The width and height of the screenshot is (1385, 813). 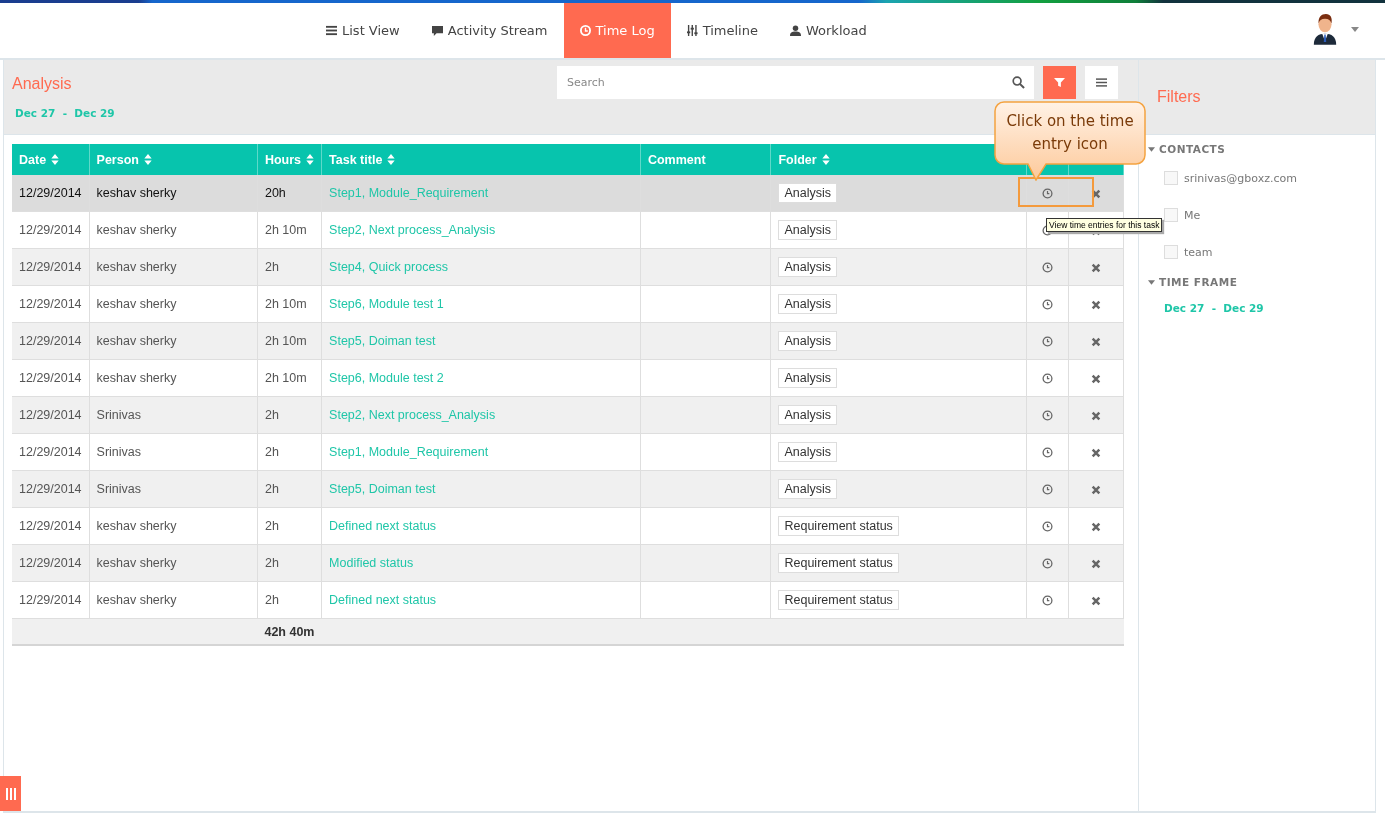 What do you see at coordinates (289, 193) in the screenshot?
I see `hours-cell: 20h` at bounding box center [289, 193].